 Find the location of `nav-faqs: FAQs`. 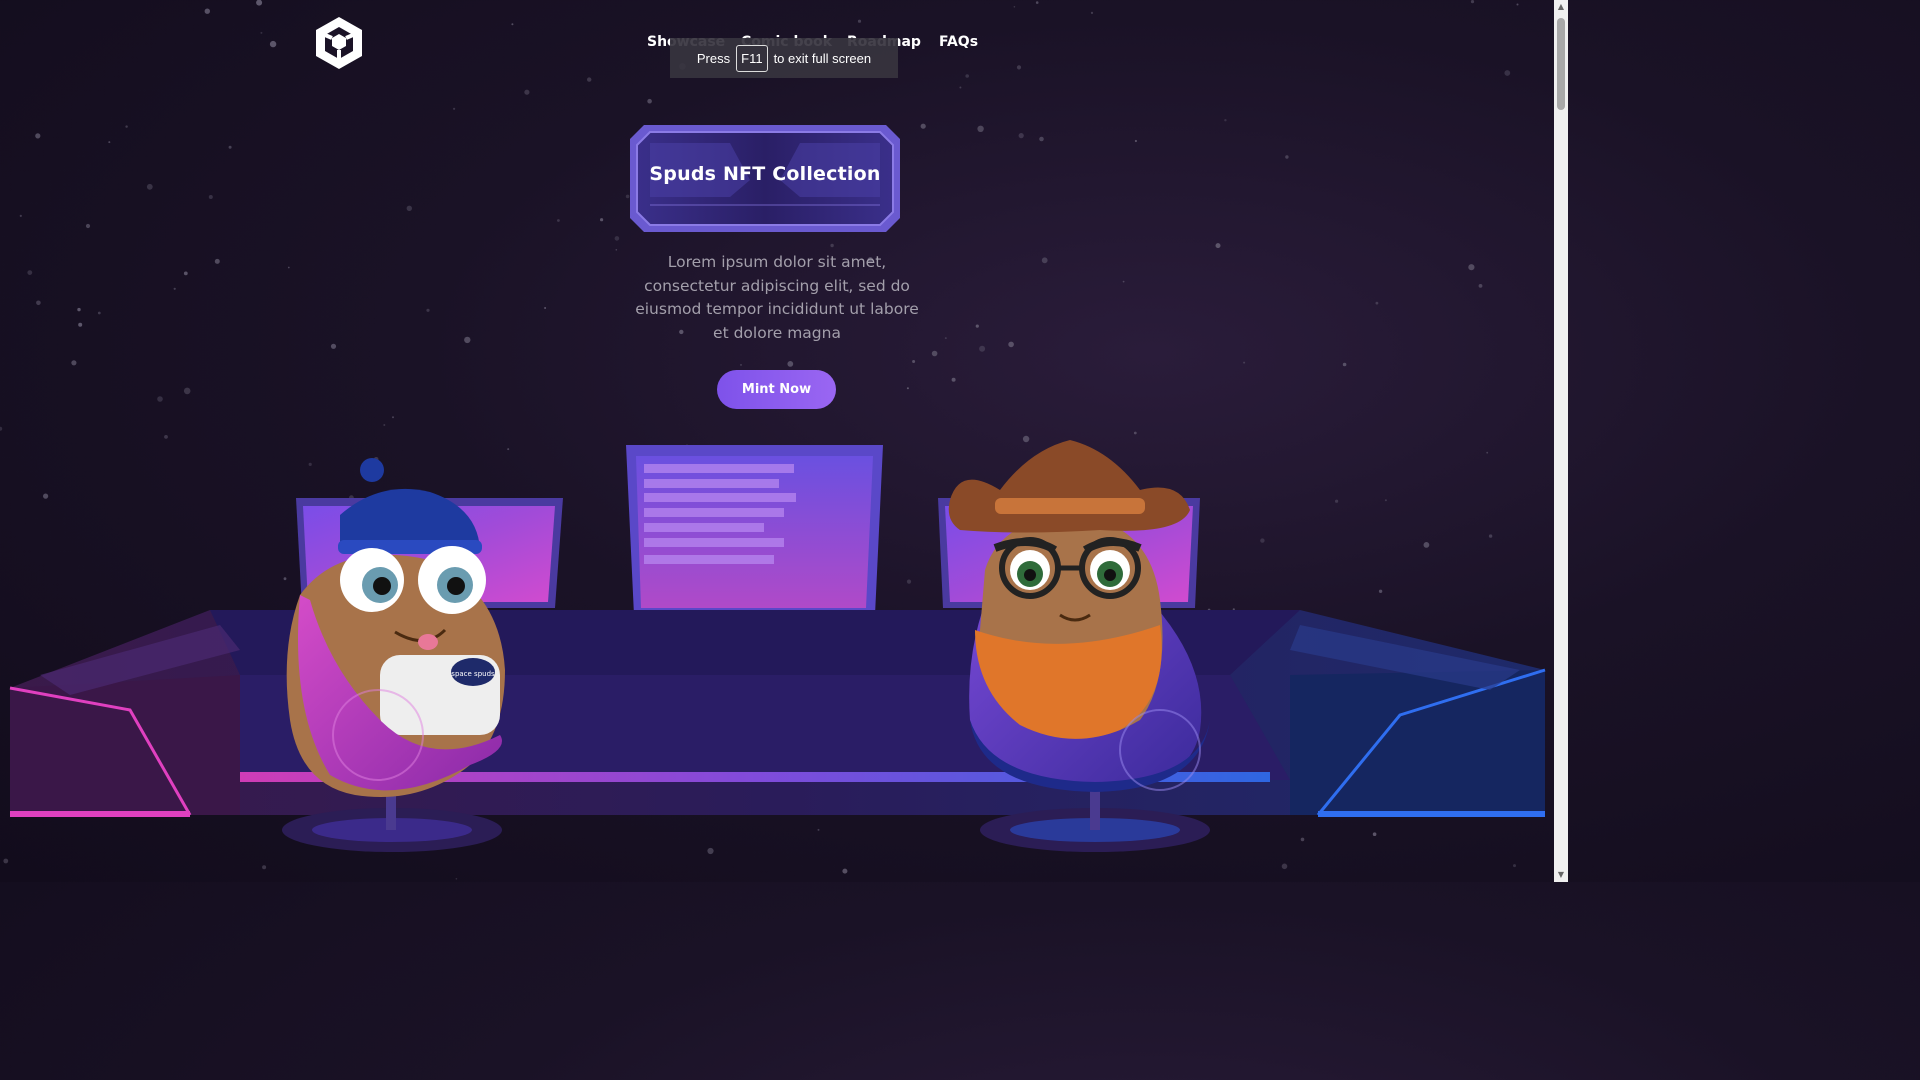

nav-faqs: FAQs is located at coordinates (958, 42).